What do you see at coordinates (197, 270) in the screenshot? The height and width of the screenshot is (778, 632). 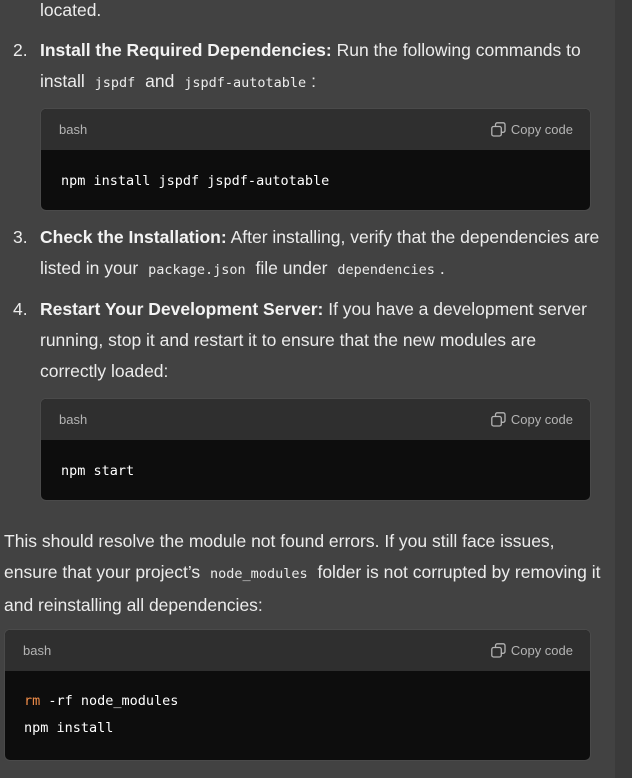 I see `inline-code: package.json` at bounding box center [197, 270].